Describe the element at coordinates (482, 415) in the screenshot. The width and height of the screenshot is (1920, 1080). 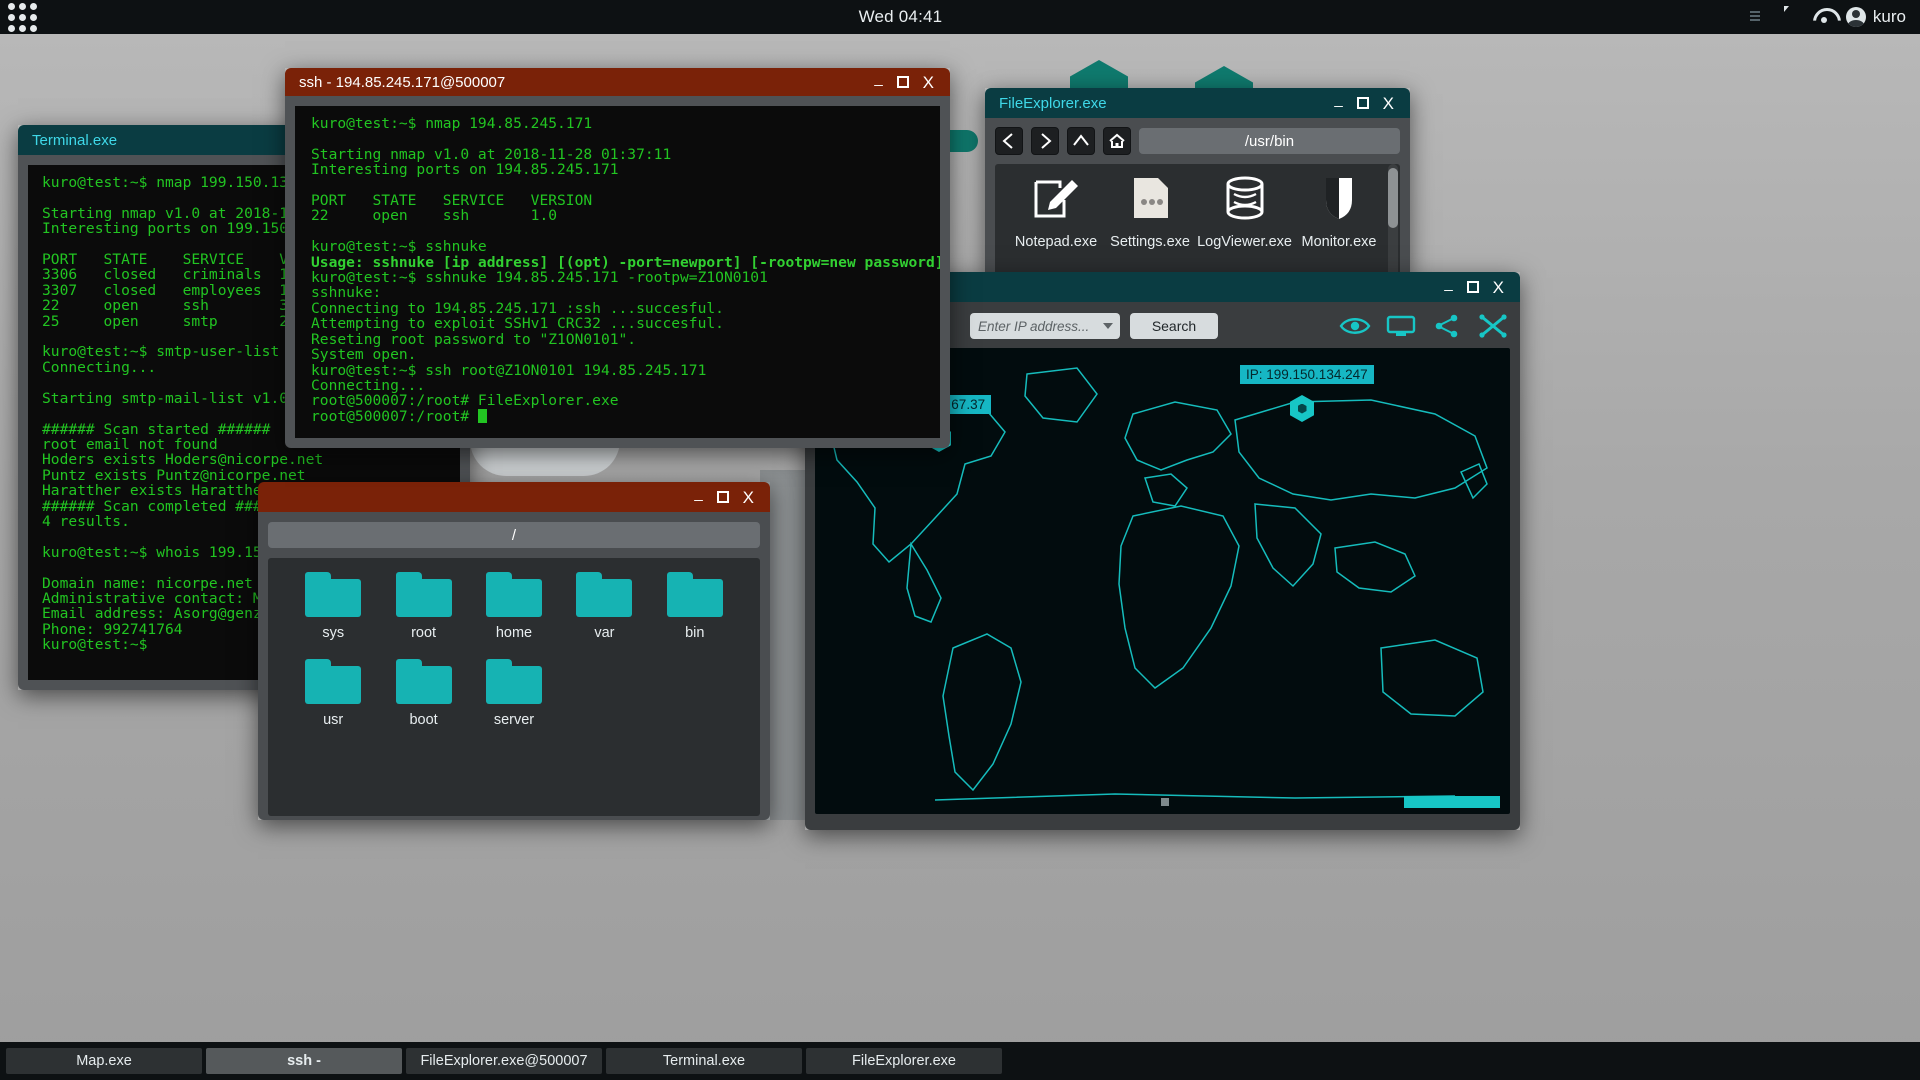
I see `terminal-cursor` at that location.